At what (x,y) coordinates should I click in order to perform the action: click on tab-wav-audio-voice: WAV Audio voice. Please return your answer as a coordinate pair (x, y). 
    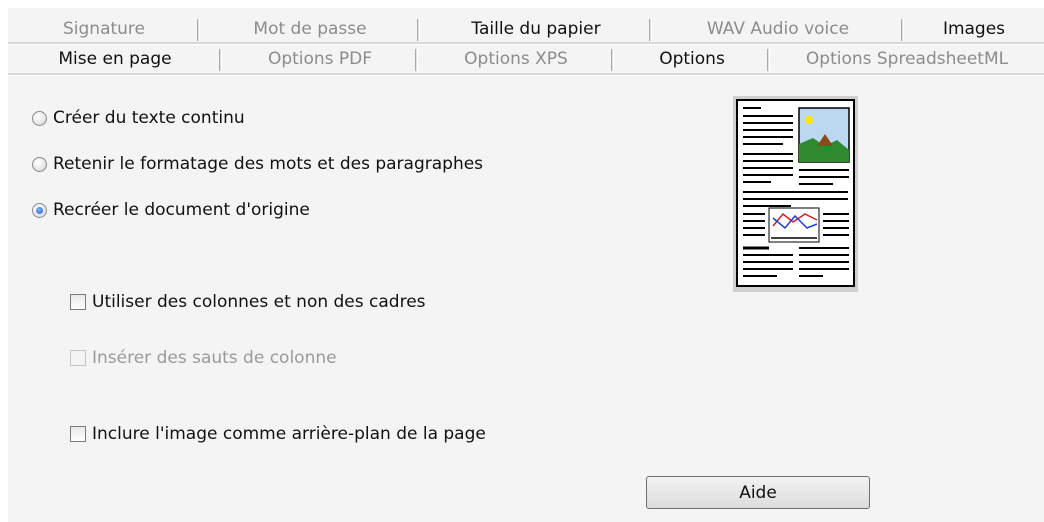
    Looking at the image, I should click on (778, 29).